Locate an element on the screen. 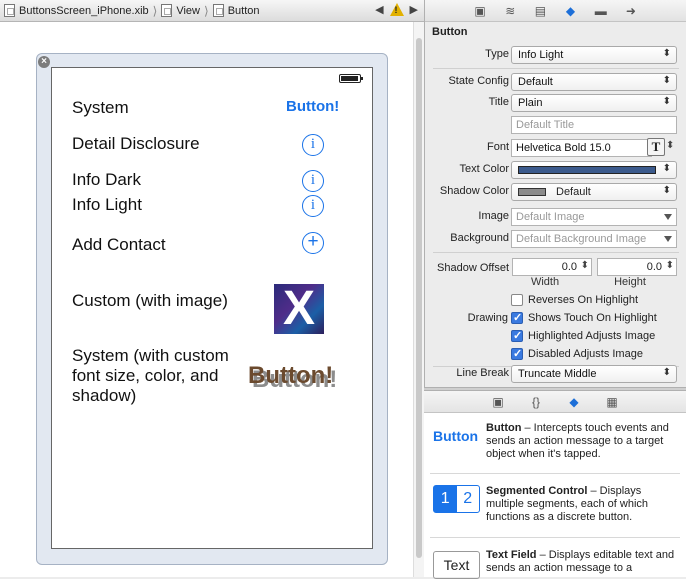 This screenshot has width=686, height=579. shadow-color-swatch is located at coordinates (532, 192).